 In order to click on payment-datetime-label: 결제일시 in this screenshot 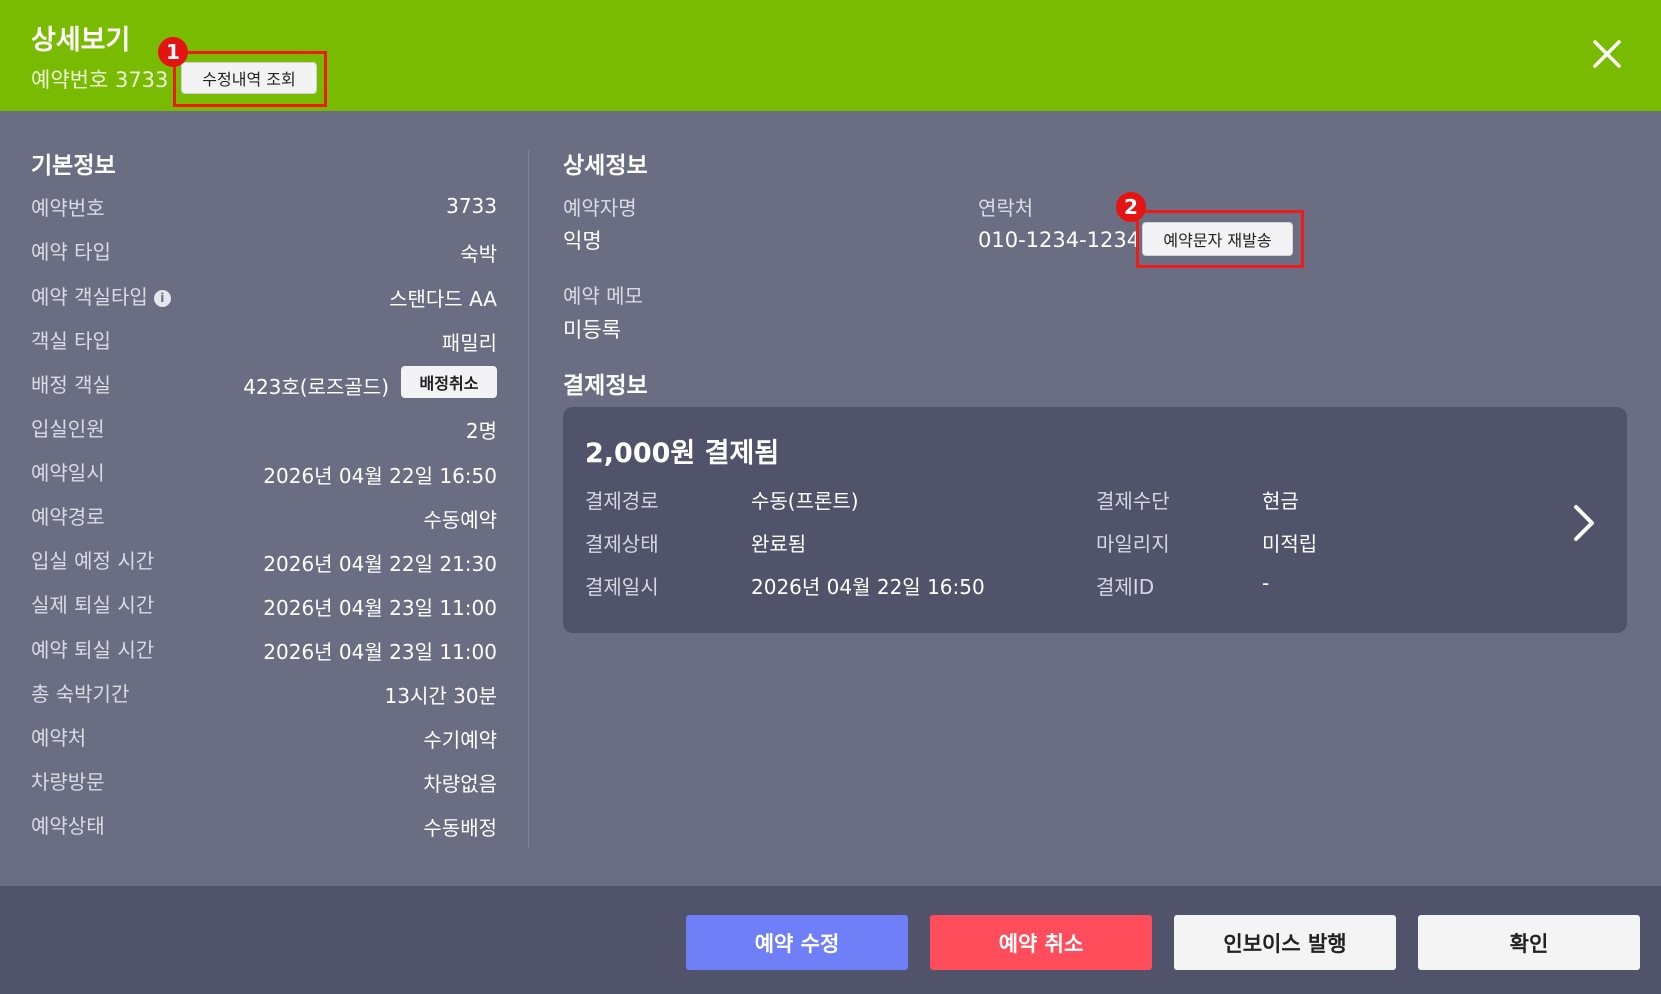, I will do `click(622, 587)`.